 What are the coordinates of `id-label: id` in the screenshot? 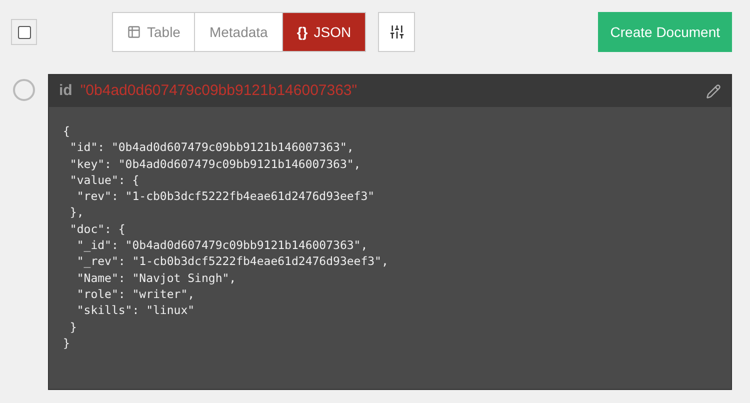 It's located at (65, 90).